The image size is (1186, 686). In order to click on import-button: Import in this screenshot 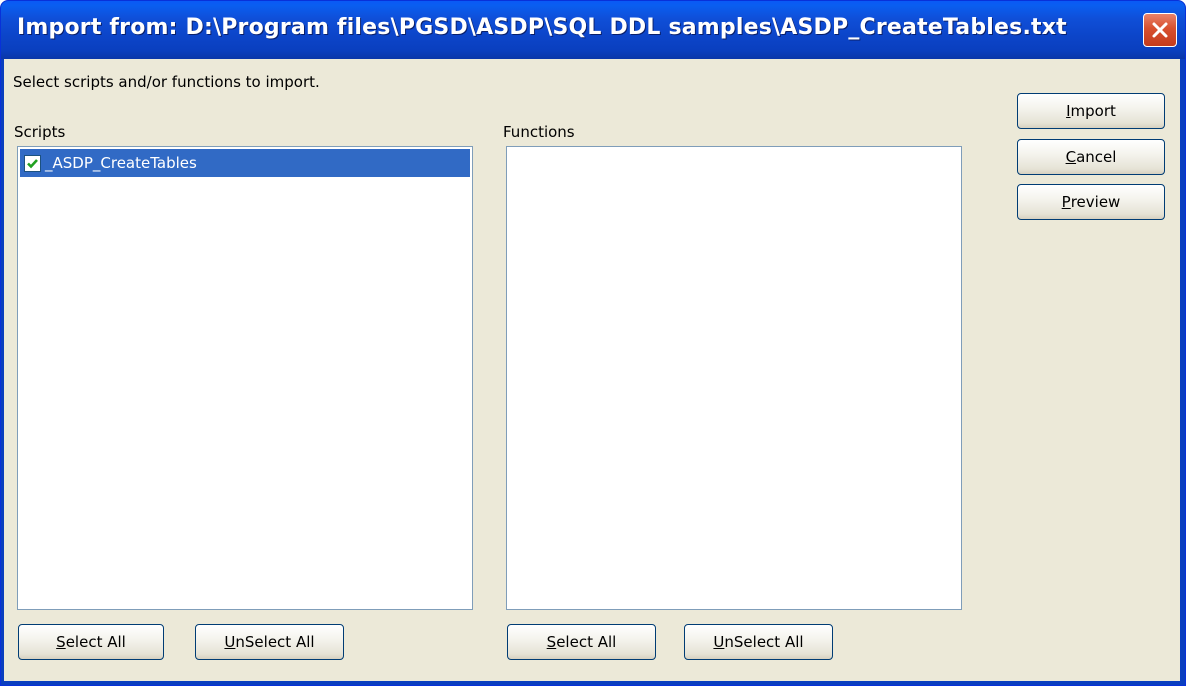, I will do `click(1091, 111)`.